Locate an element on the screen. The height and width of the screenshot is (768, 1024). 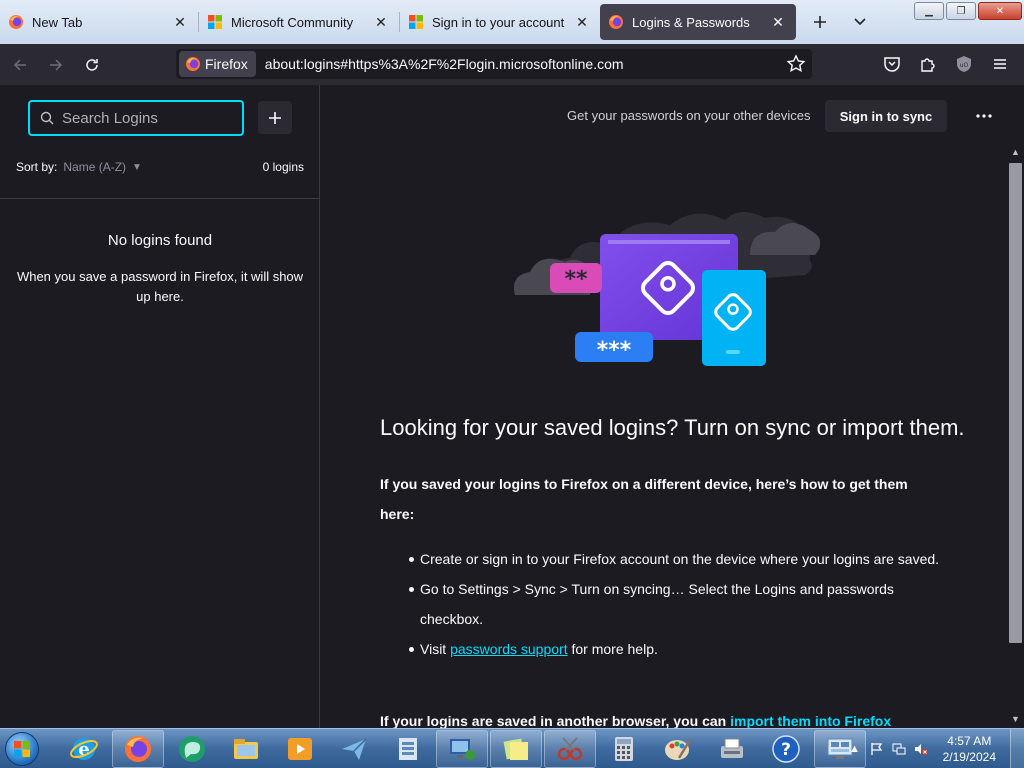
tab-title: Sign in to your account is located at coordinates (498, 22).